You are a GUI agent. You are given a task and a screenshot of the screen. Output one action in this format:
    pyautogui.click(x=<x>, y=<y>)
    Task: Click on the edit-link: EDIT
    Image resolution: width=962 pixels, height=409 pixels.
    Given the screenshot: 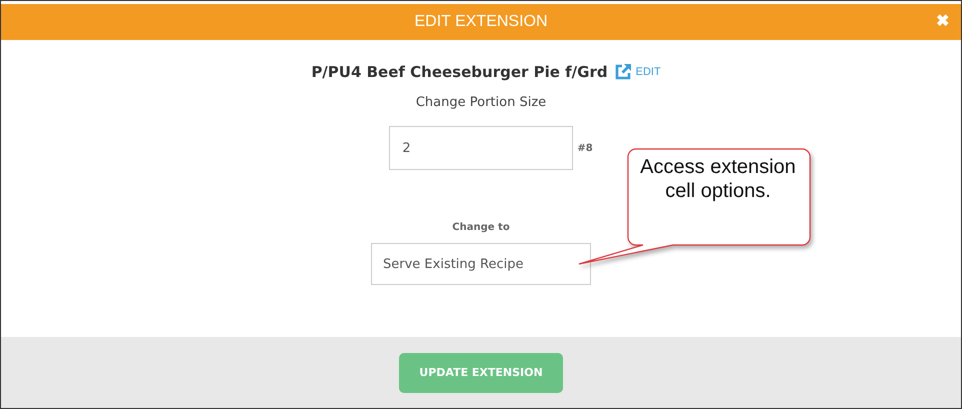 What is the action you would take?
    pyautogui.click(x=648, y=72)
    